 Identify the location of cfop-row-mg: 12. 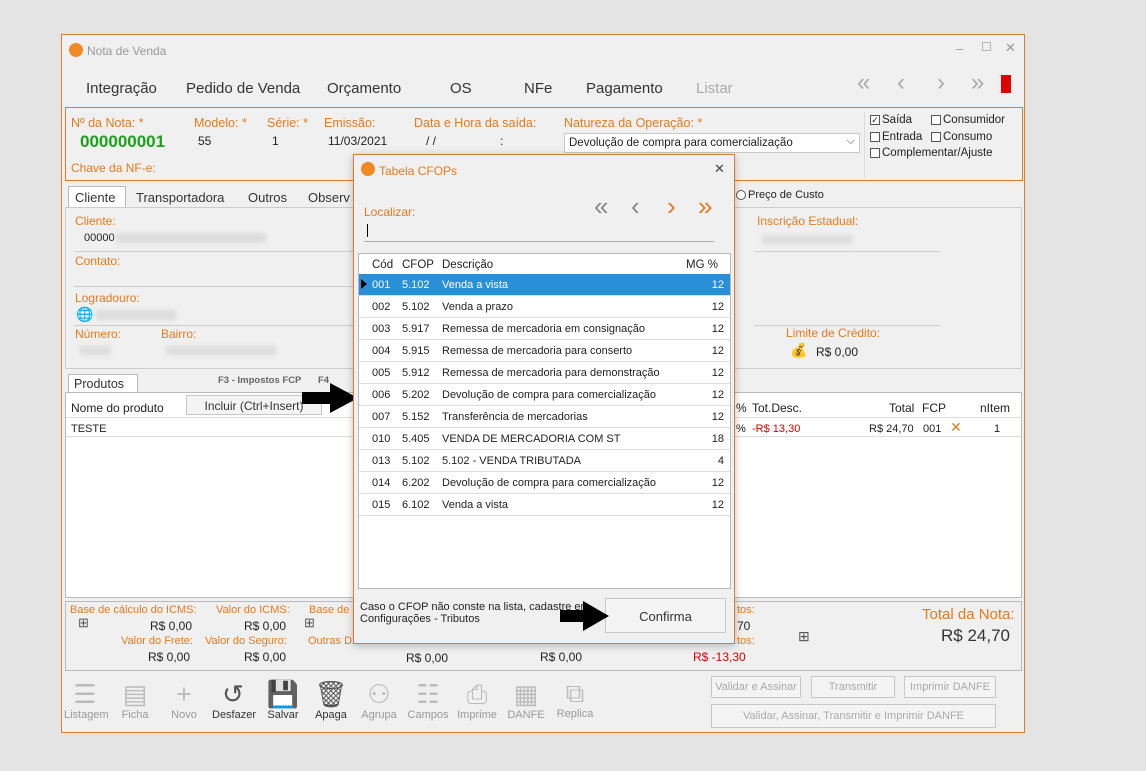
(717, 395).